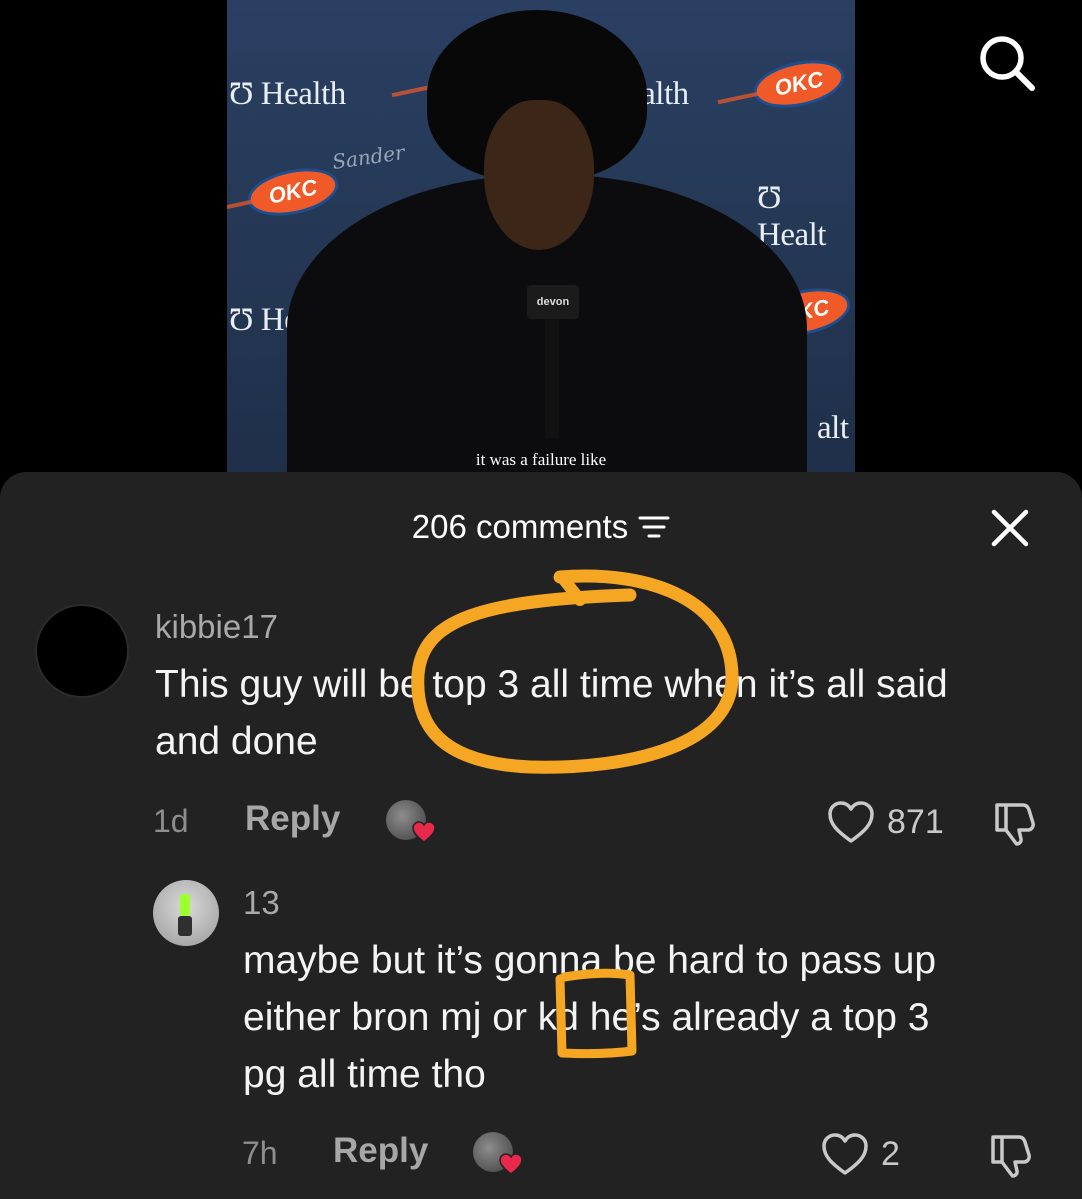 Image resolution: width=1082 pixels, height=1199 pixels. I want to click on comment-count: 206 comments, so click(520, 526).